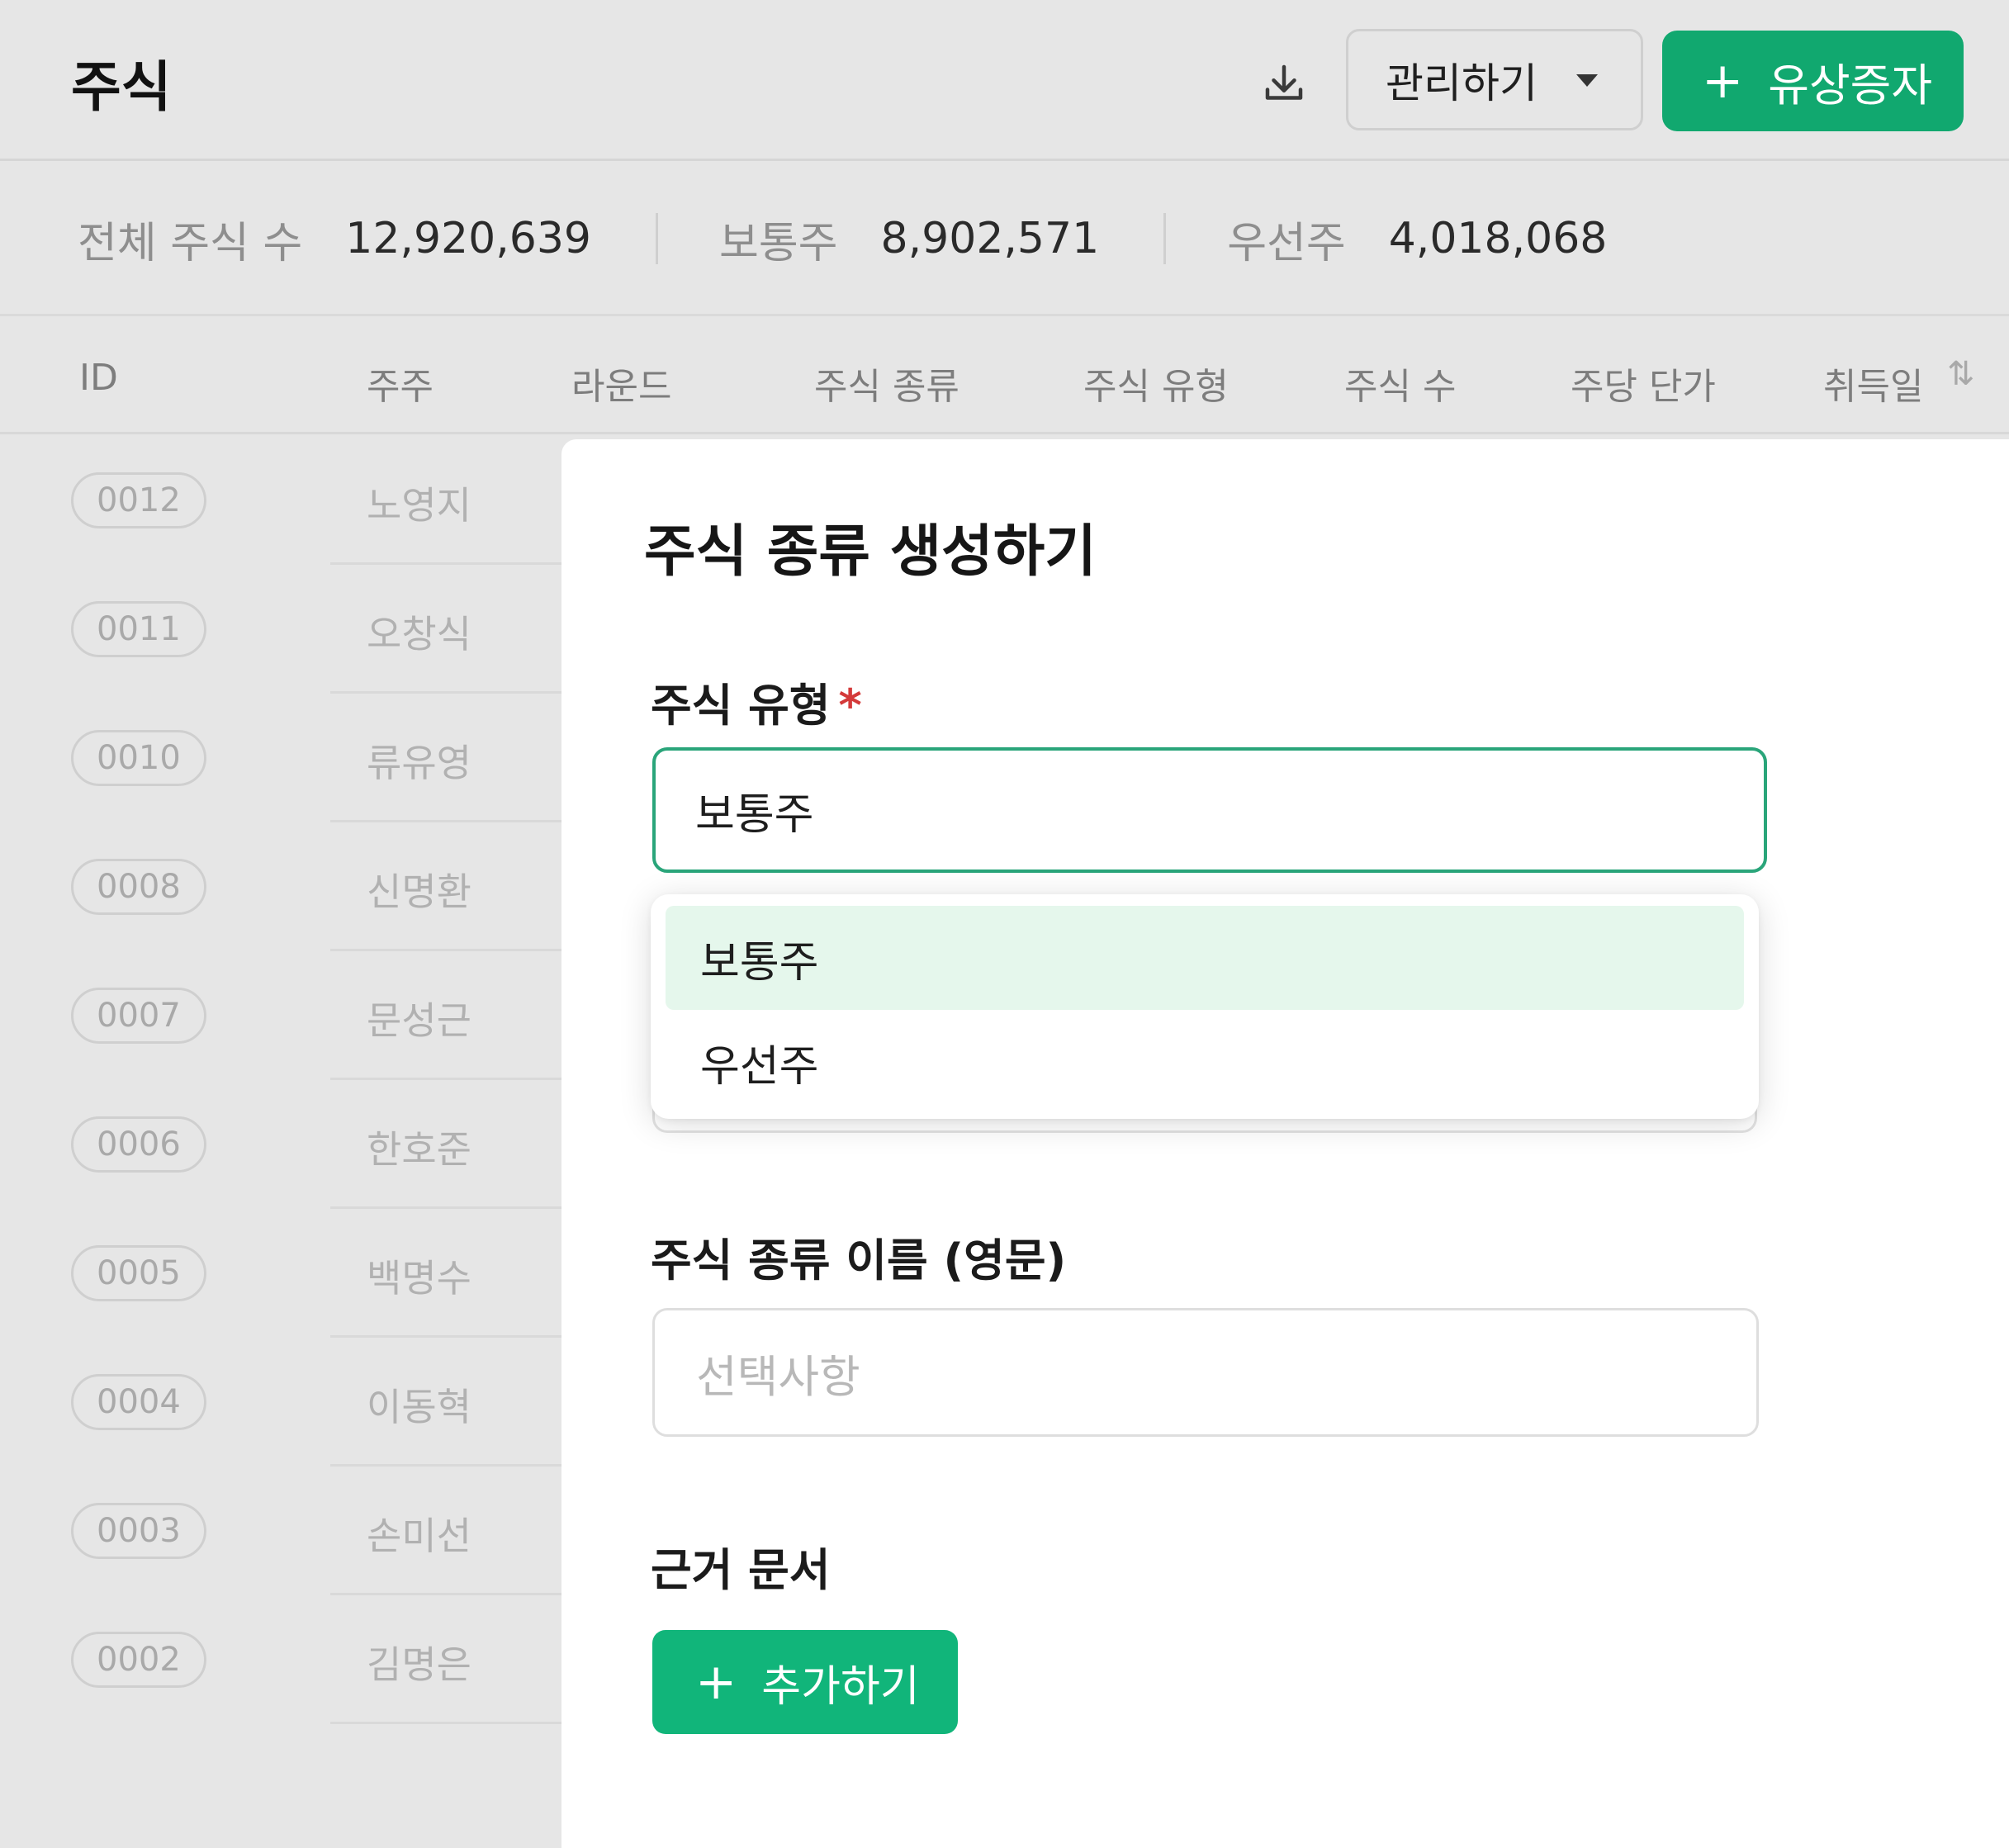 The height and width of the screenshot is (1848, 2009). I want to click on table-row: 0003 손미선, so click(280, 1531).